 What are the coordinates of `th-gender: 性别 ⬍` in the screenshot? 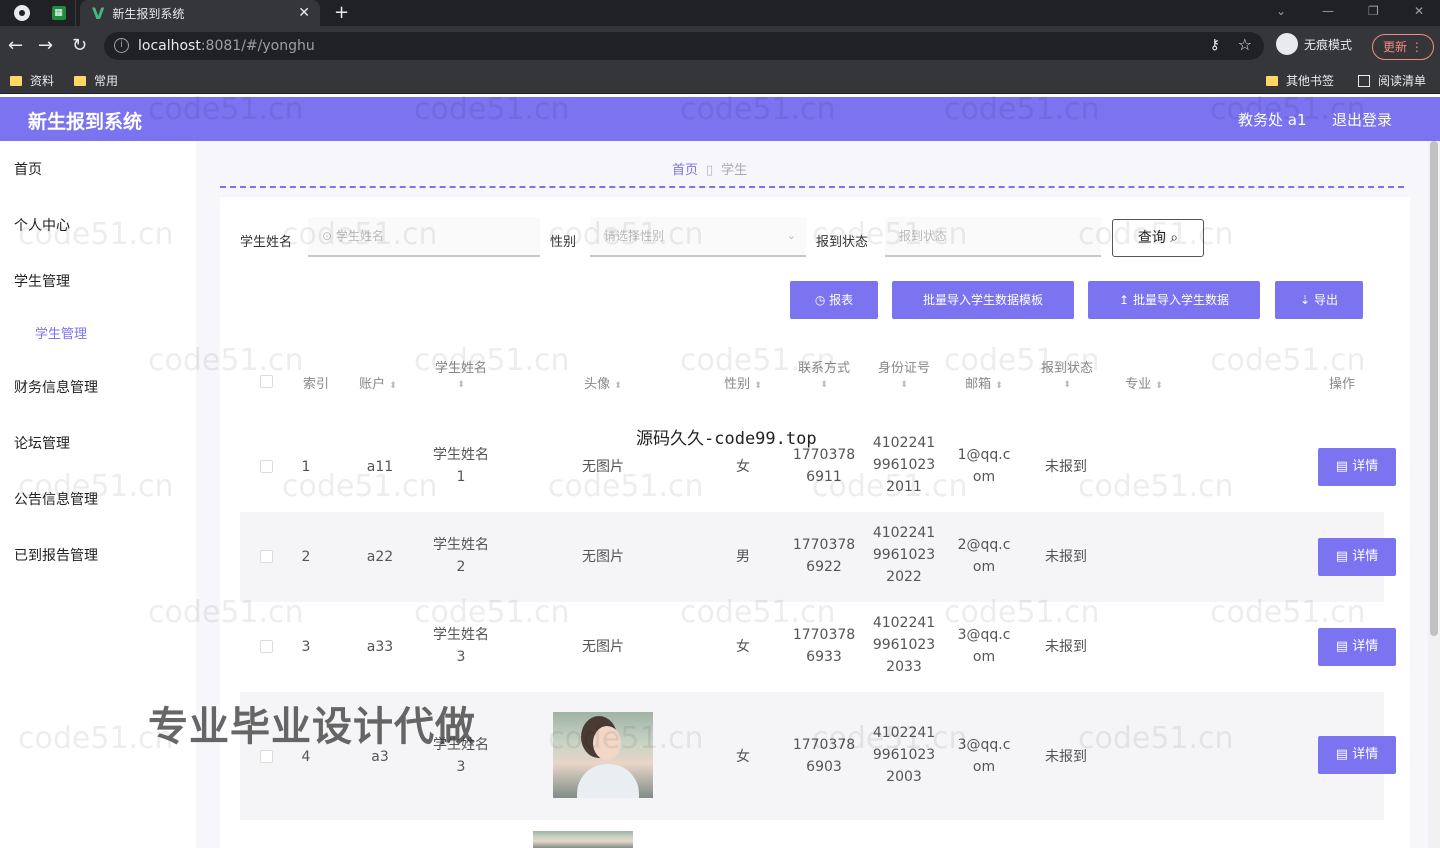 It's located at (743, 382).